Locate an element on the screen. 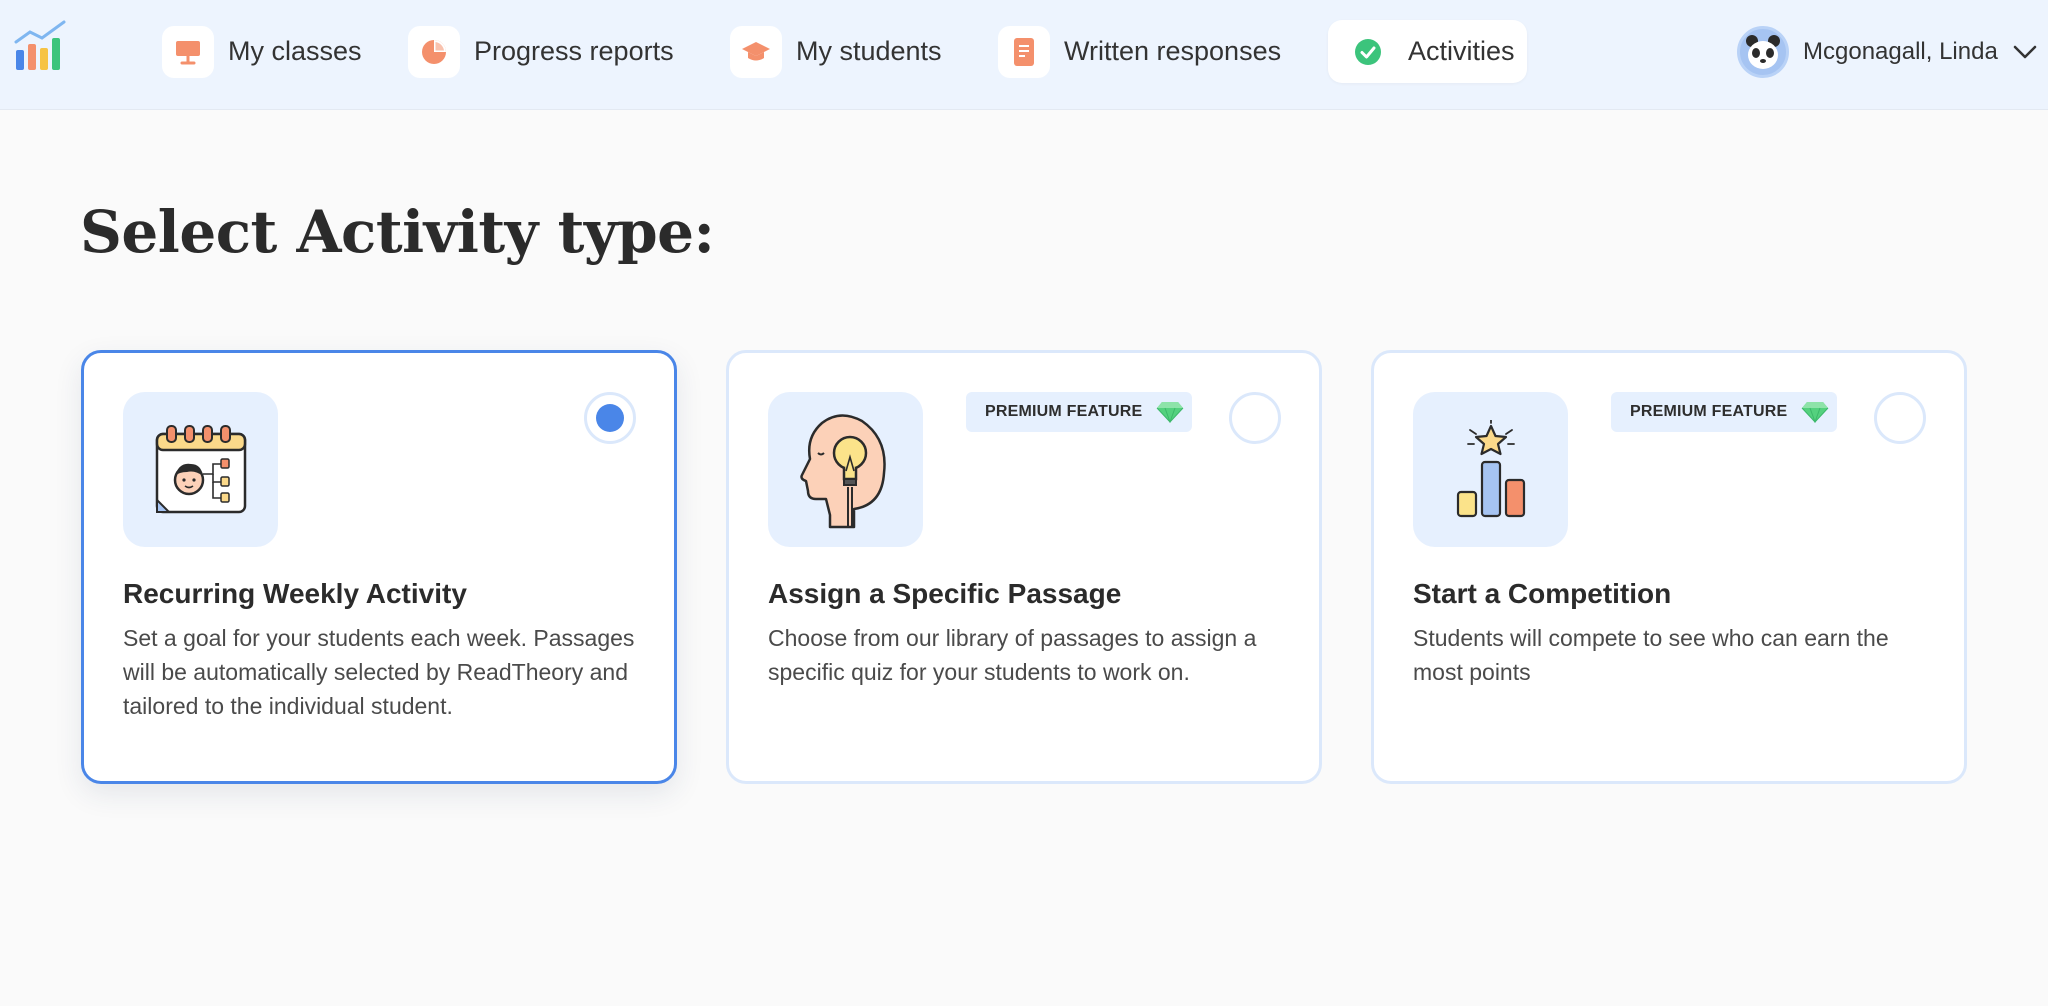 Image resolution: width=2048 pixels, height=1006 pixels. nav-label: Written responses is located at coordinates (1173, 51).